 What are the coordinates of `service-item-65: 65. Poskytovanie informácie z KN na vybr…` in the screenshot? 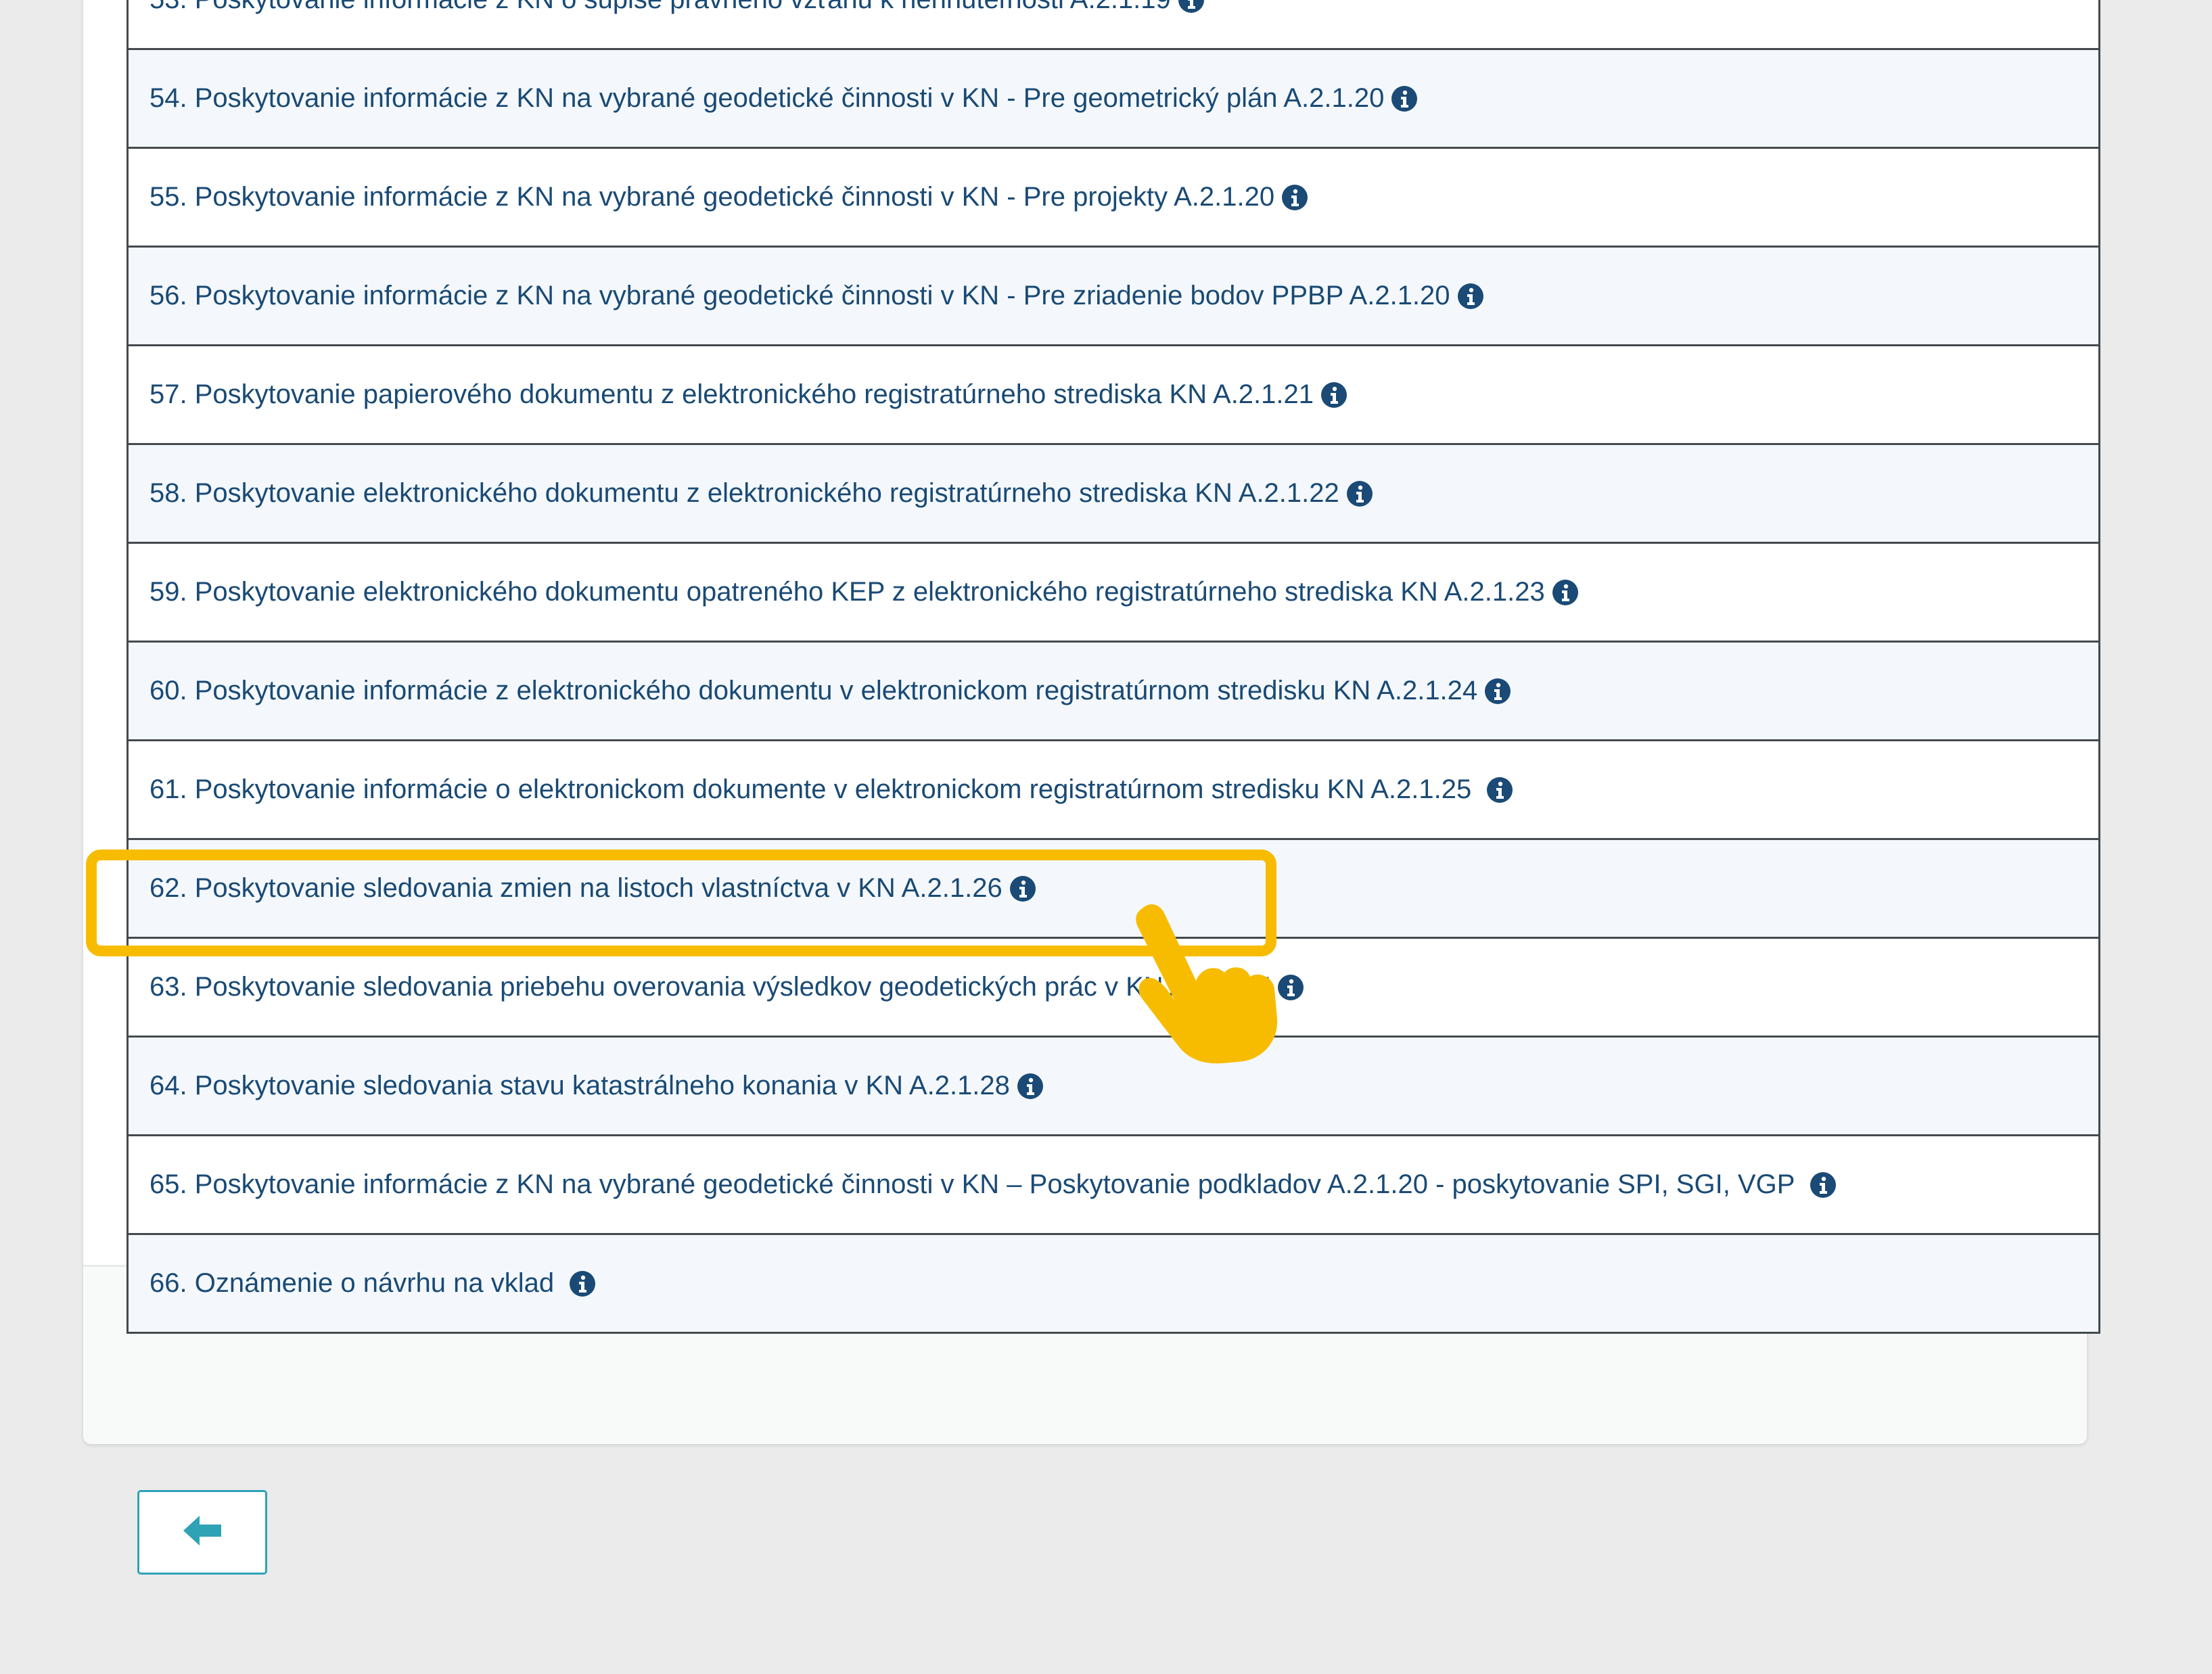 It's located at (1113, 1183).